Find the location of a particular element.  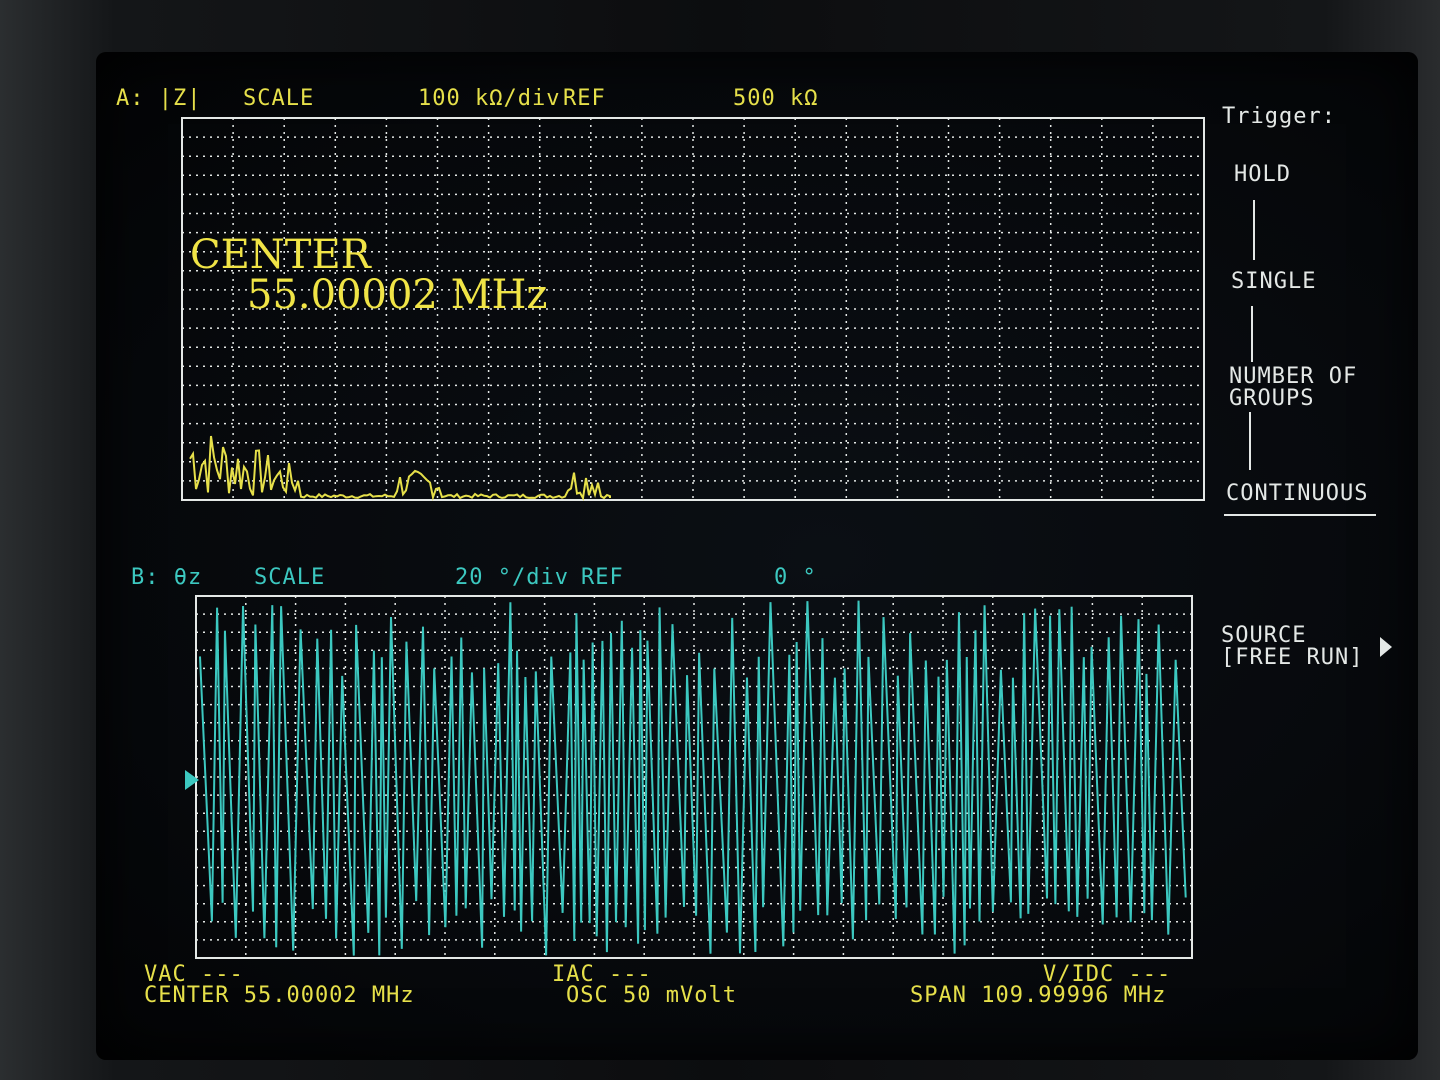

trace-a-scale-value: 100 kΩ/div is located at coordinates (489, 98).